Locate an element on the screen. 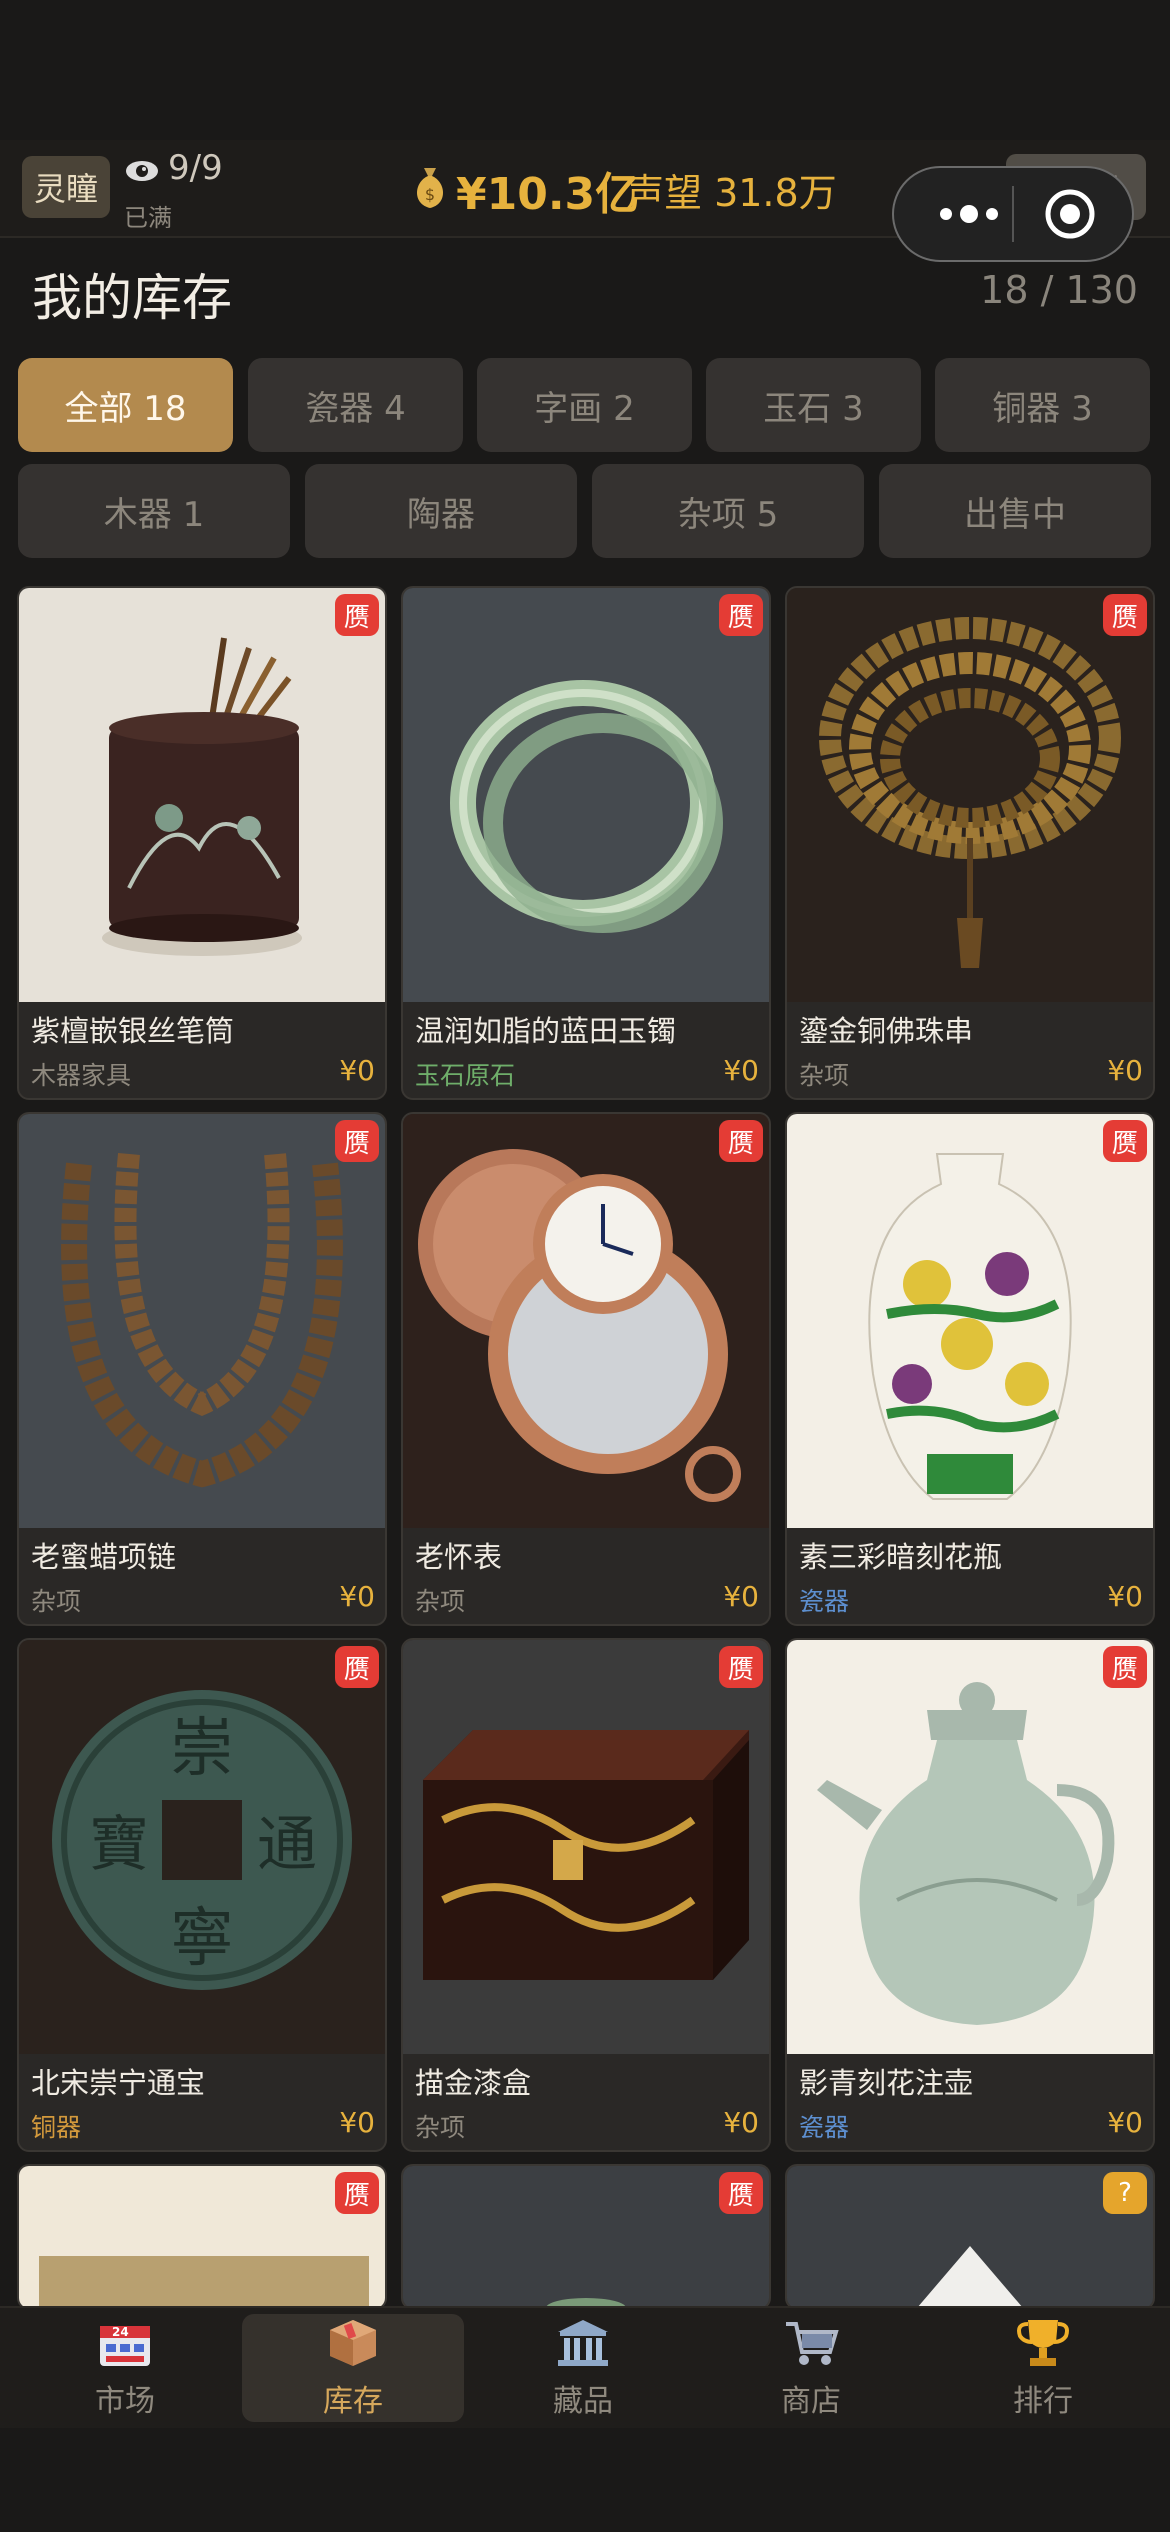 The image size is (1170, 2532). money-amount: ¥10.3亿 is located at coordinates (548, 194).